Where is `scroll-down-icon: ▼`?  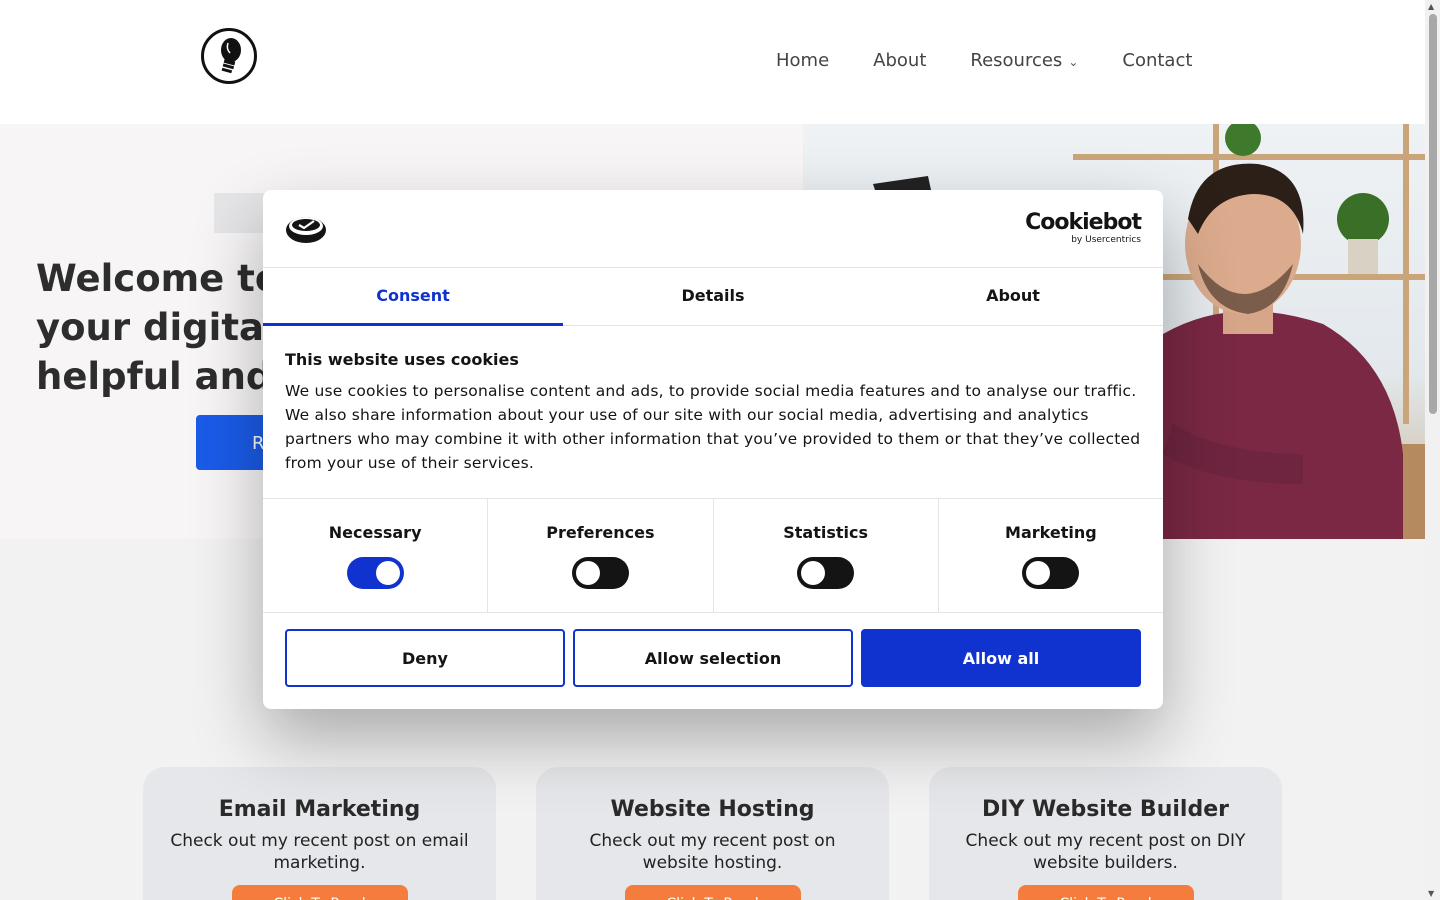
scroll-down-icon: ▼ is located at coordinates (1431, 893).